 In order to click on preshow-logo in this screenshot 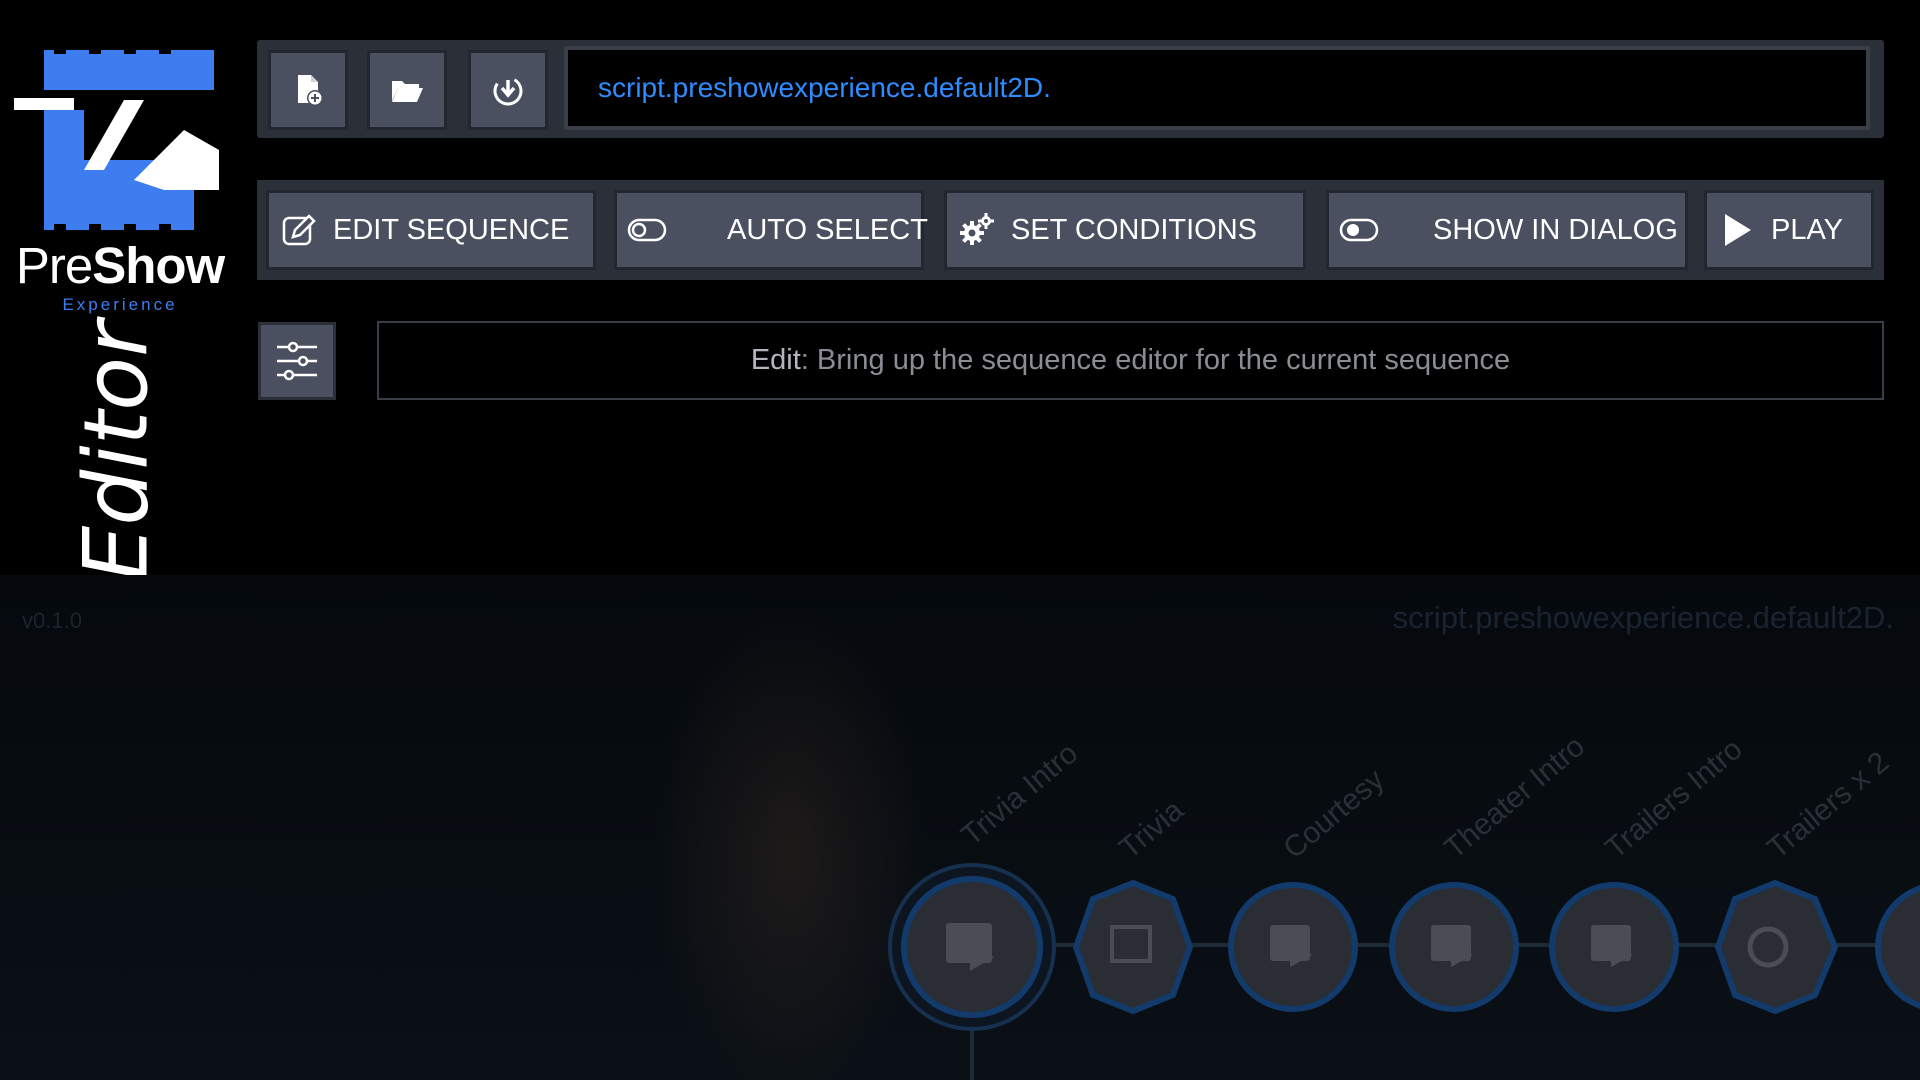, I will do `click(120, 140)`.